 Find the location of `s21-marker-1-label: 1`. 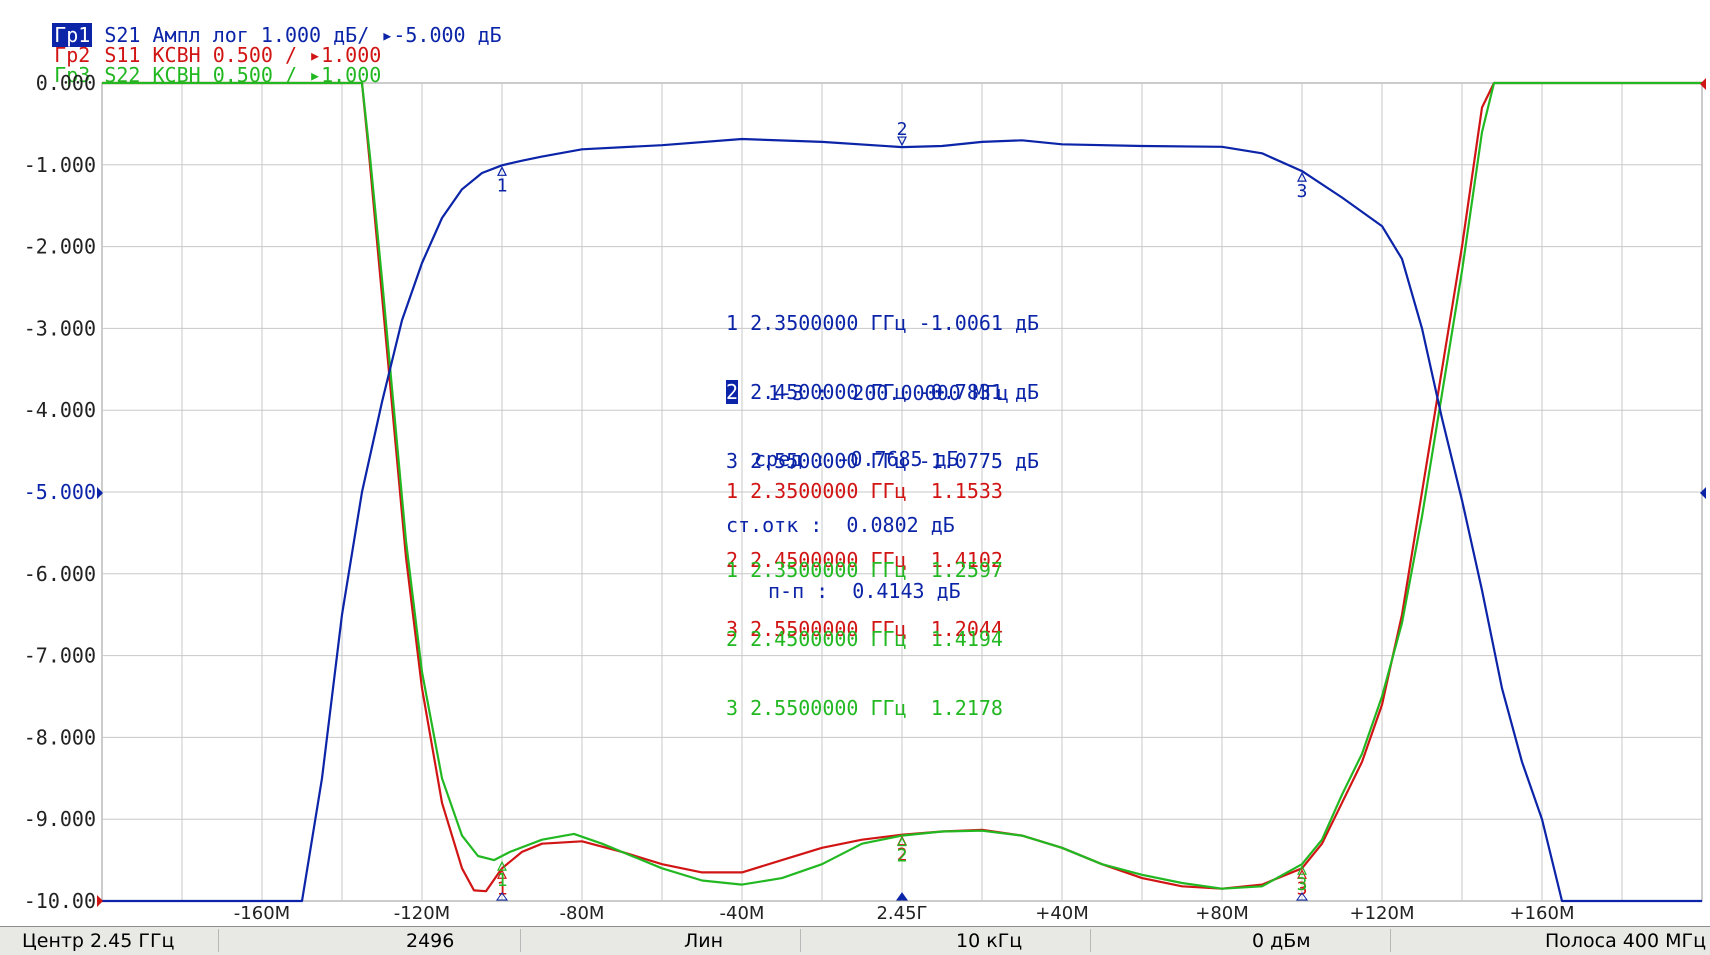

s21-marker-1-label: 1 is located at coordinates (502, 185).